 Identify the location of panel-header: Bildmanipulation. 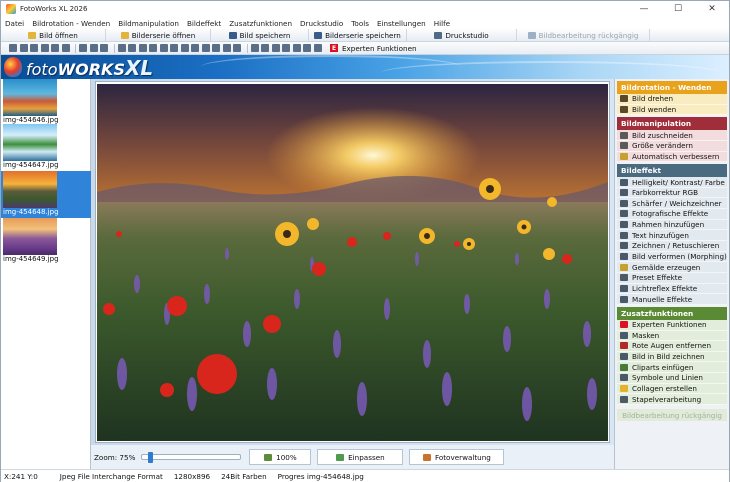
(672, 124).